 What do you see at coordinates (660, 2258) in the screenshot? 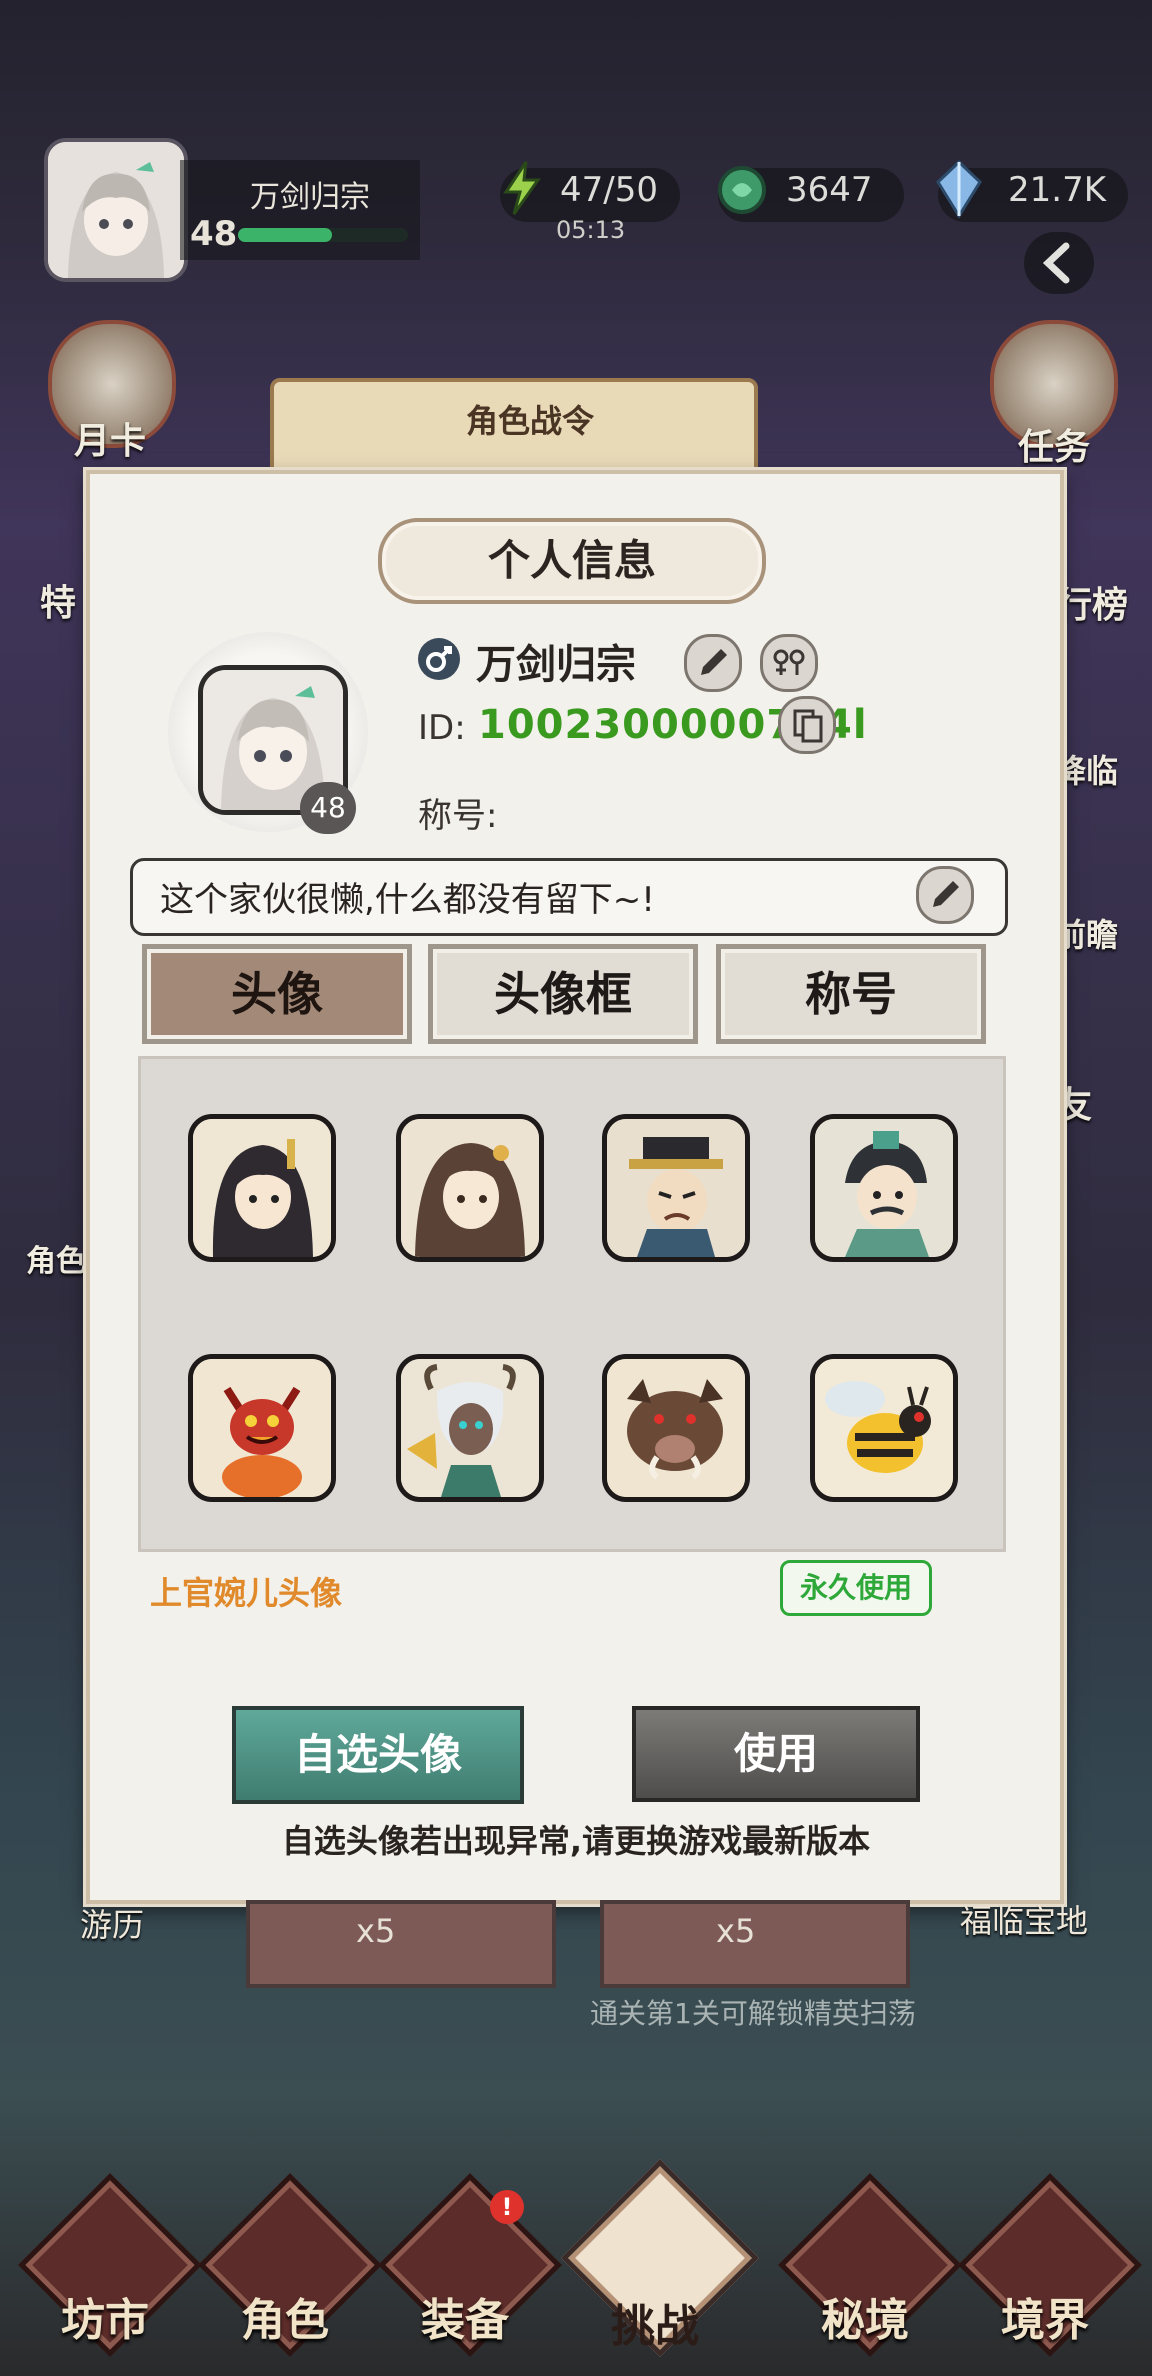
I see `nav-challenge: 挑战` at bounding box center [660, 2258].